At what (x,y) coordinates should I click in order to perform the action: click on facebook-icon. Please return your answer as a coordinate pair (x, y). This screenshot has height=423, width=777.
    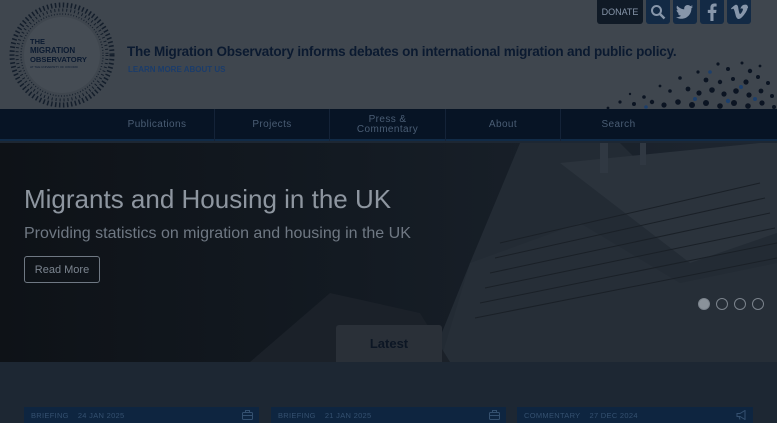
    Looking at the image, I should click on (712, 12).